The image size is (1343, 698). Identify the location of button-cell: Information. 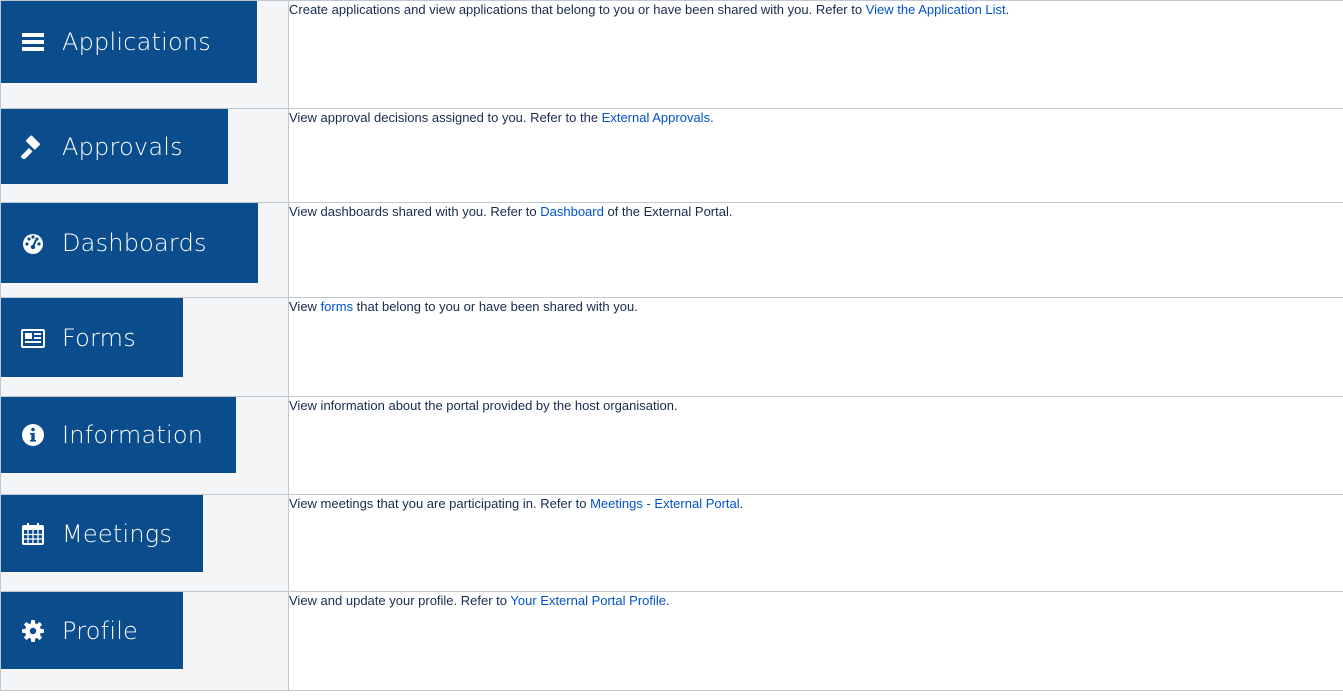
(144, 445).